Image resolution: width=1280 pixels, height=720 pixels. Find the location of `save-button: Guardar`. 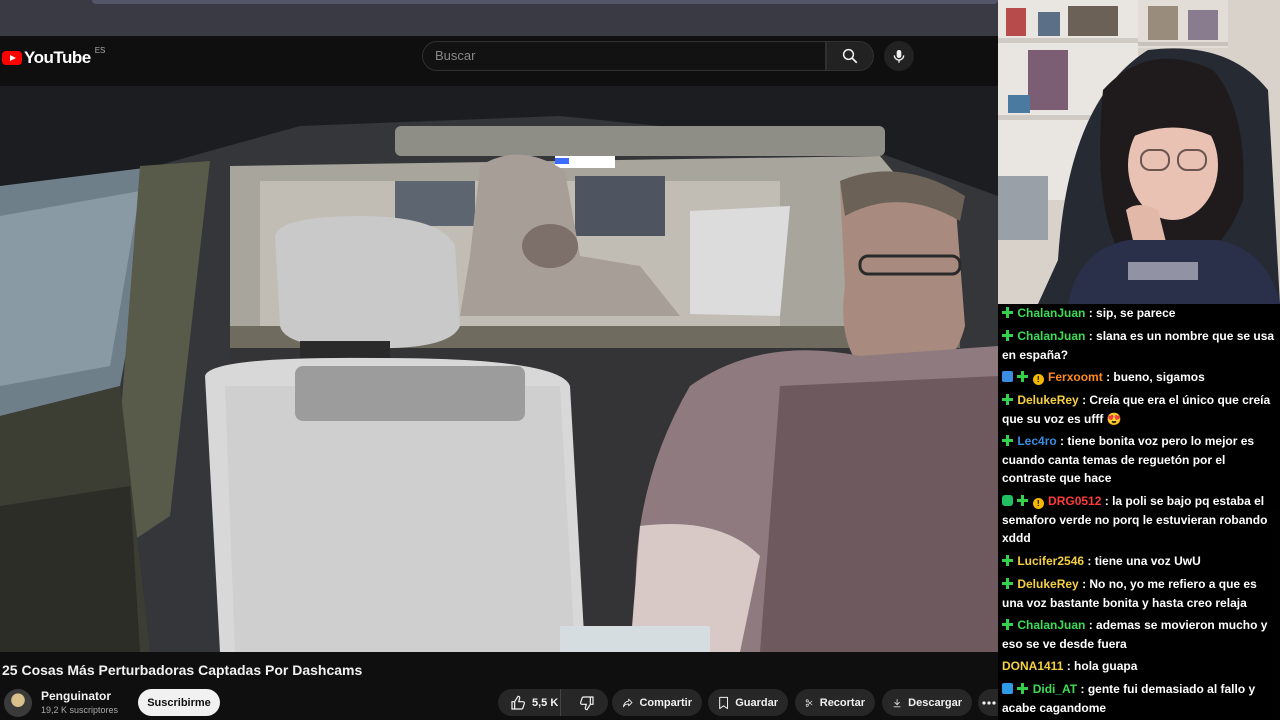

save-button: Guardar is located at coordinates (748, 702).